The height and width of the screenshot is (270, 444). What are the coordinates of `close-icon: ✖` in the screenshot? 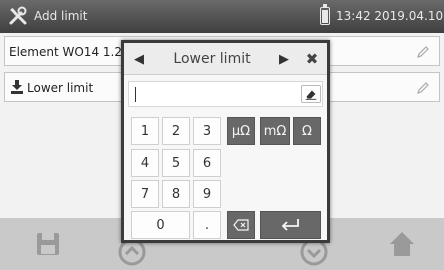 It's located at (312, 59).